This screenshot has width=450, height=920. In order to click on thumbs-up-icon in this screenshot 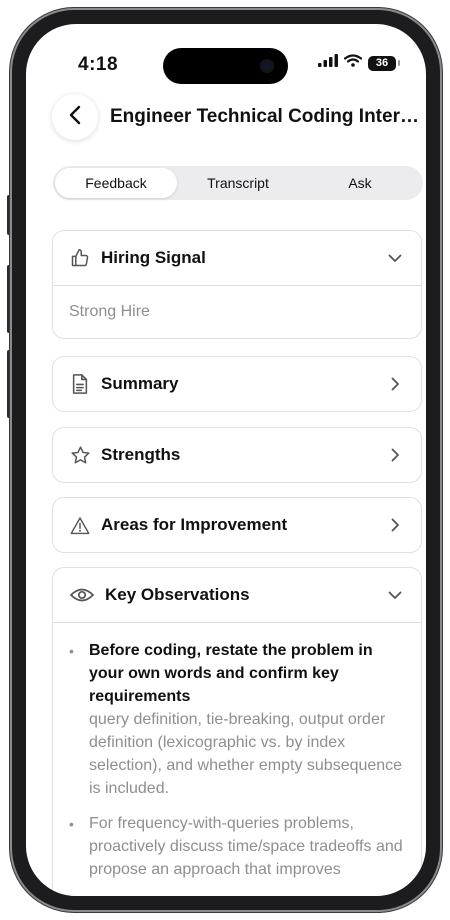, I will do `click(80, 258)`.